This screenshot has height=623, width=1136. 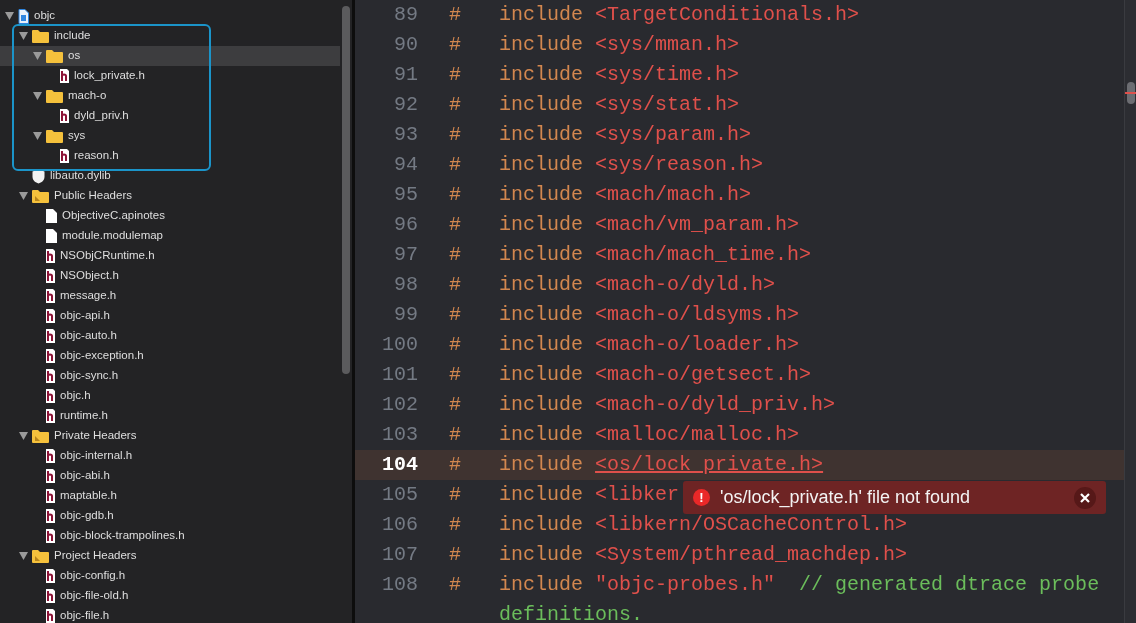 I want to click on scrollbar-track, so click(x=1130, y=311).